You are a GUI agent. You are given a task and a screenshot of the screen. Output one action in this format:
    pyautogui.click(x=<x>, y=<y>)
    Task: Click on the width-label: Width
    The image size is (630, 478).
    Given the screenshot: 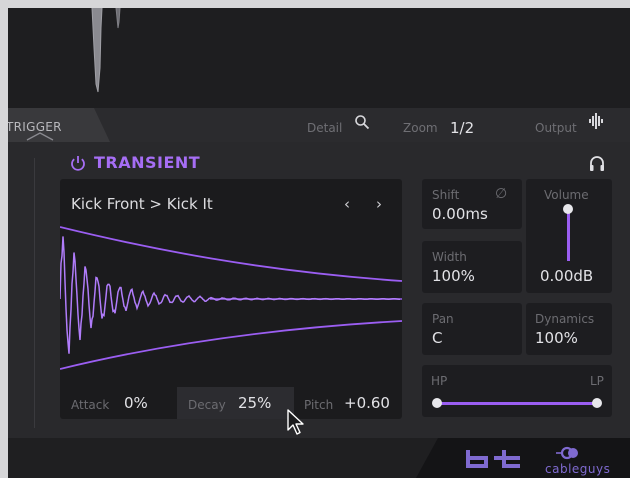 What is the action you would take?
    pyautogui.click(x=449, y=257)
    